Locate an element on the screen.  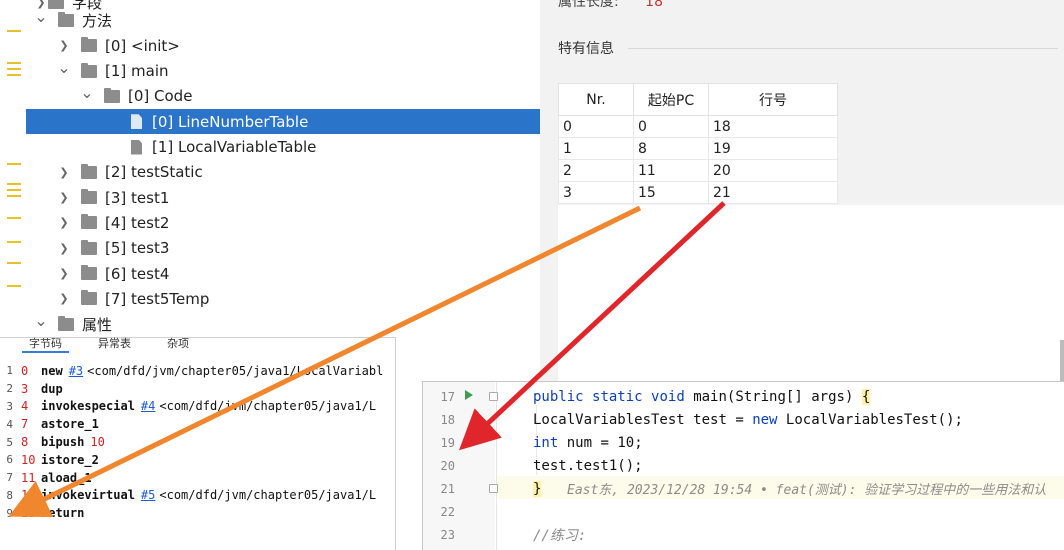
table-cell: 15 is located at coordinates (671, 192).